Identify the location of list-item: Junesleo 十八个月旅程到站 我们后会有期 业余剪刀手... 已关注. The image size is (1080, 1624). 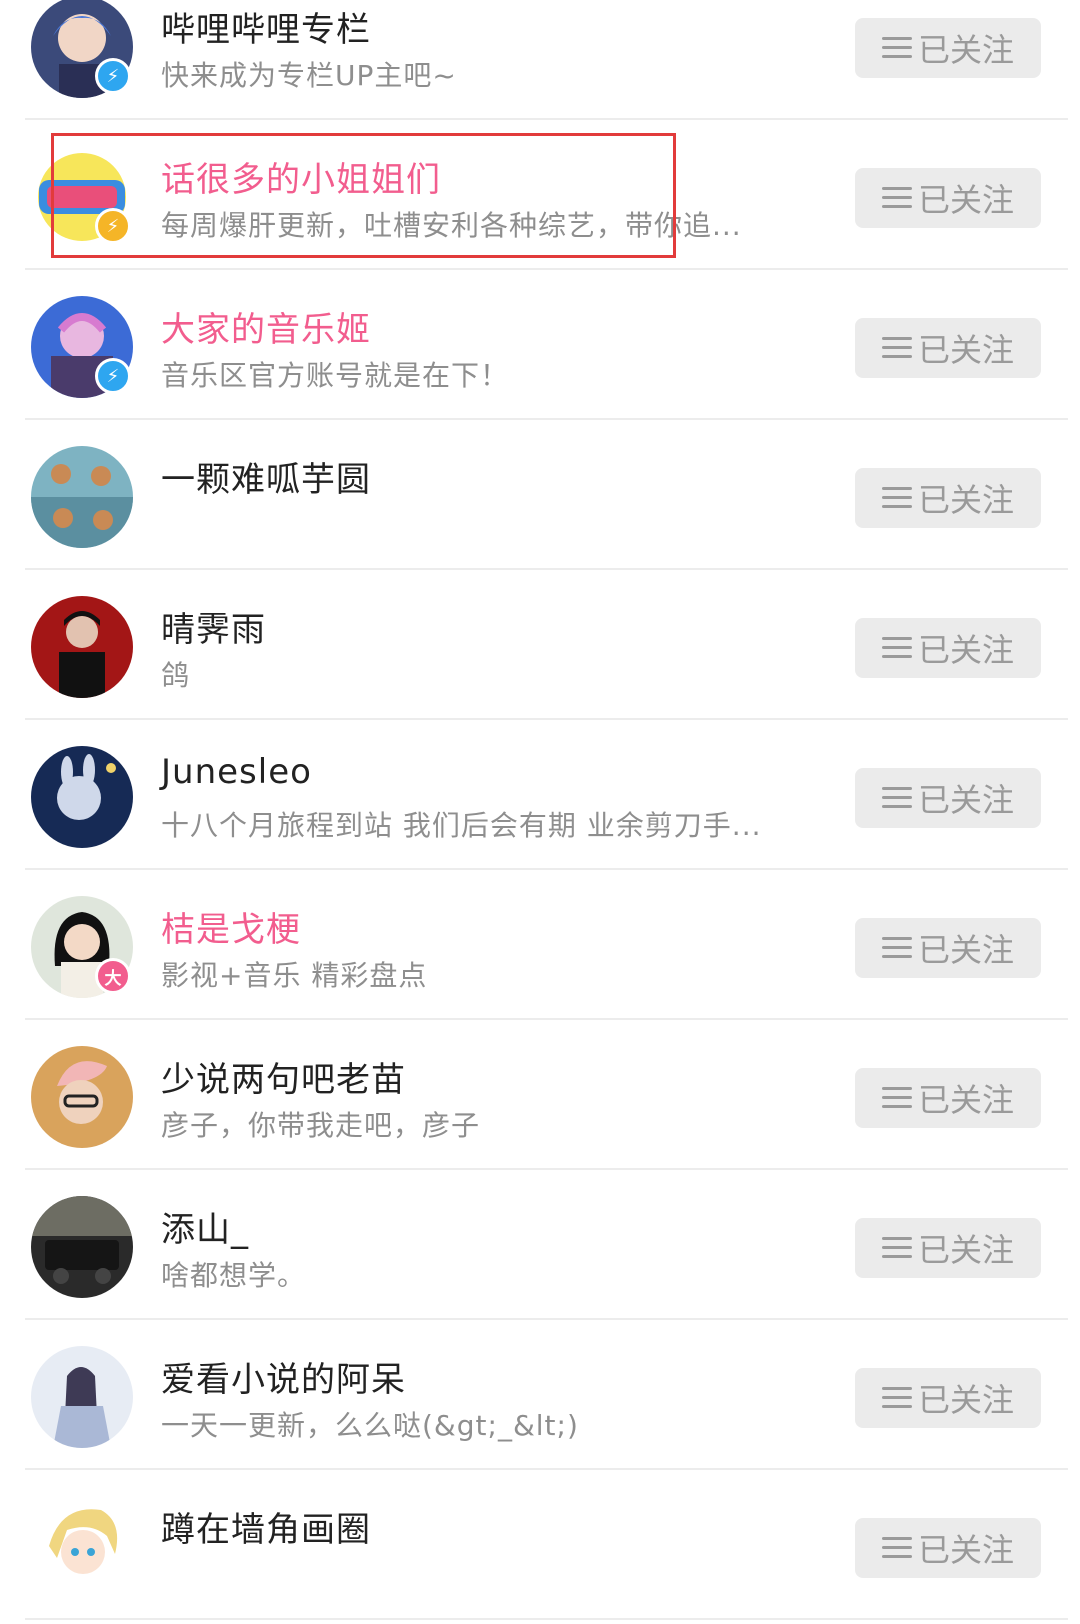
(540, 795).